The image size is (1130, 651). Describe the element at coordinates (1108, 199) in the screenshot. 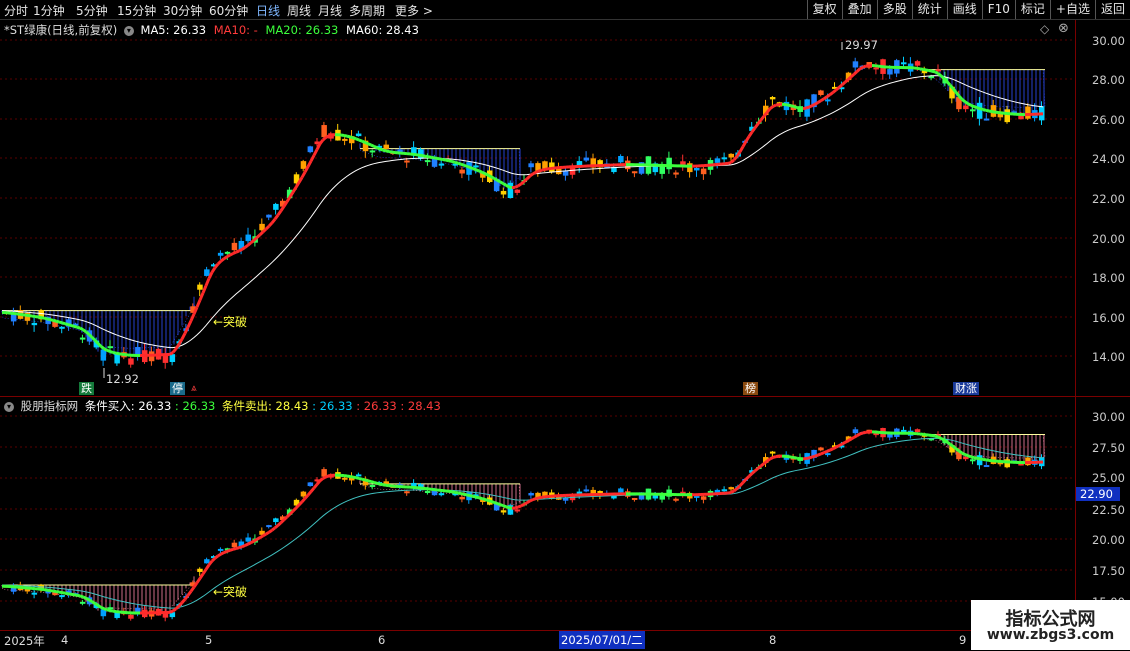

I see `main-tick-22: 22.00` at that location.